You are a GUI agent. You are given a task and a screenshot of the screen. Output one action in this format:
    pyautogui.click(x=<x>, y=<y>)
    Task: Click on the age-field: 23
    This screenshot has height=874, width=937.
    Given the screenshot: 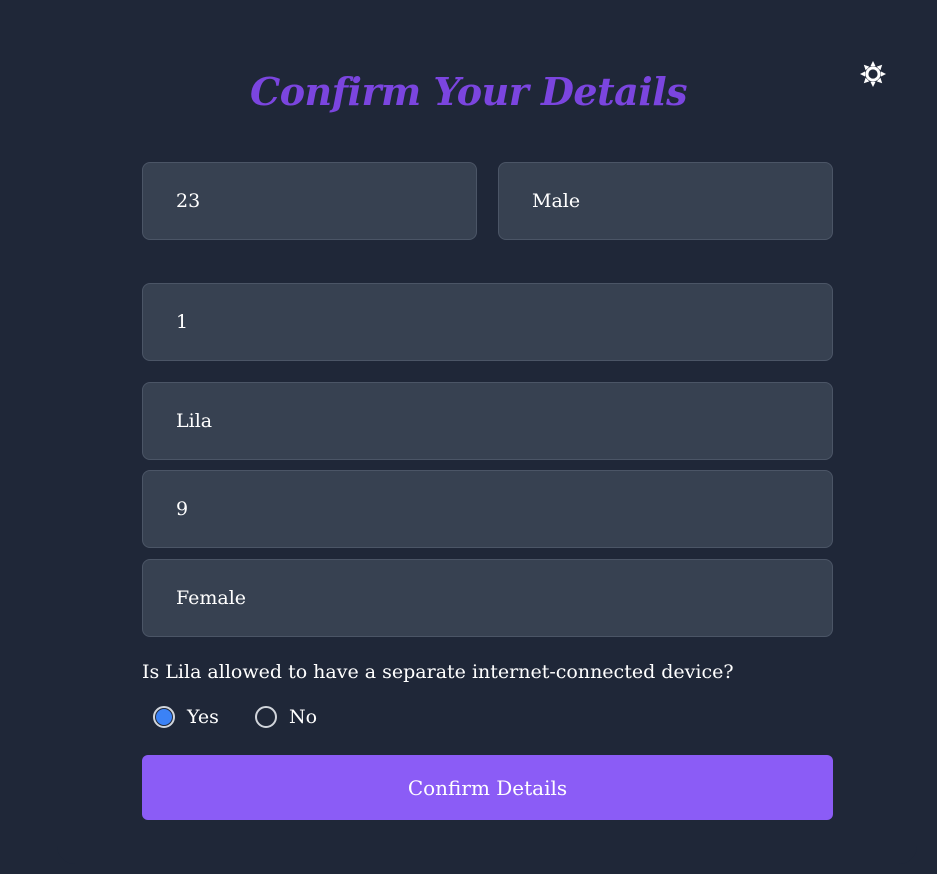 What is the action you would take?
    pyautogui.click(x=309, y=201)
    